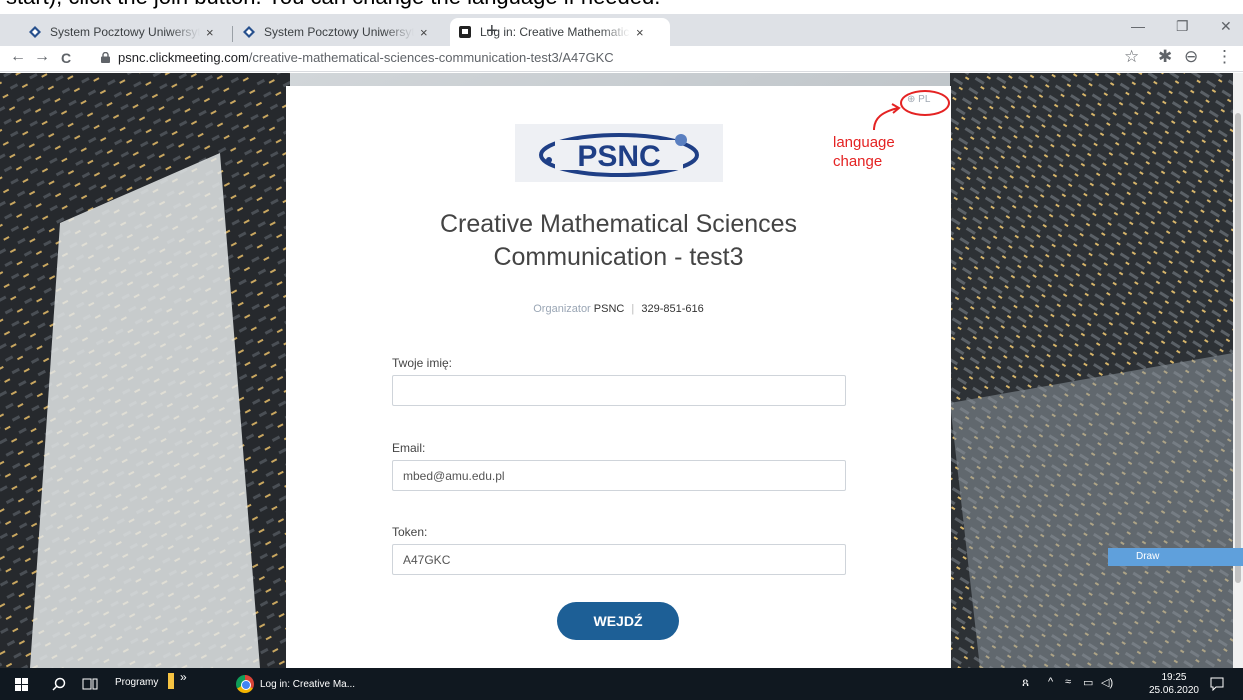  Describe the element at coordinates (562, 309) in the screenshot. I see `organizer-label: Organizator` at that location.